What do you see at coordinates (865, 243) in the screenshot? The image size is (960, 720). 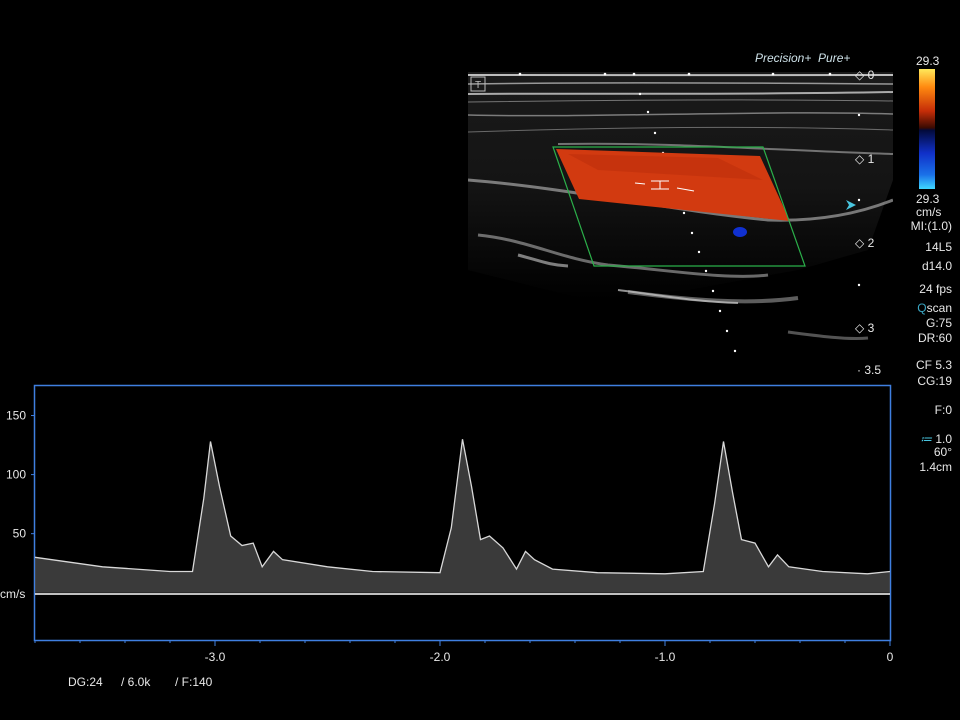 I see `depth-marker-2: ◇ 2` at bounding box center [865, 243].